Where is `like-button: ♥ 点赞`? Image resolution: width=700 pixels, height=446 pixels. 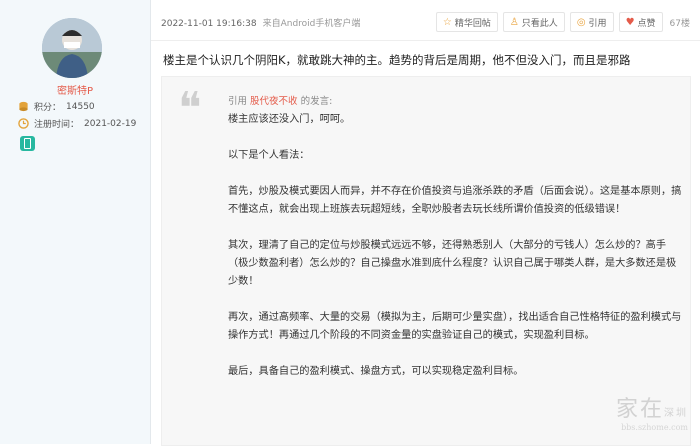
like-button: ♥ 点赞 is located at coordinates (640, 22).